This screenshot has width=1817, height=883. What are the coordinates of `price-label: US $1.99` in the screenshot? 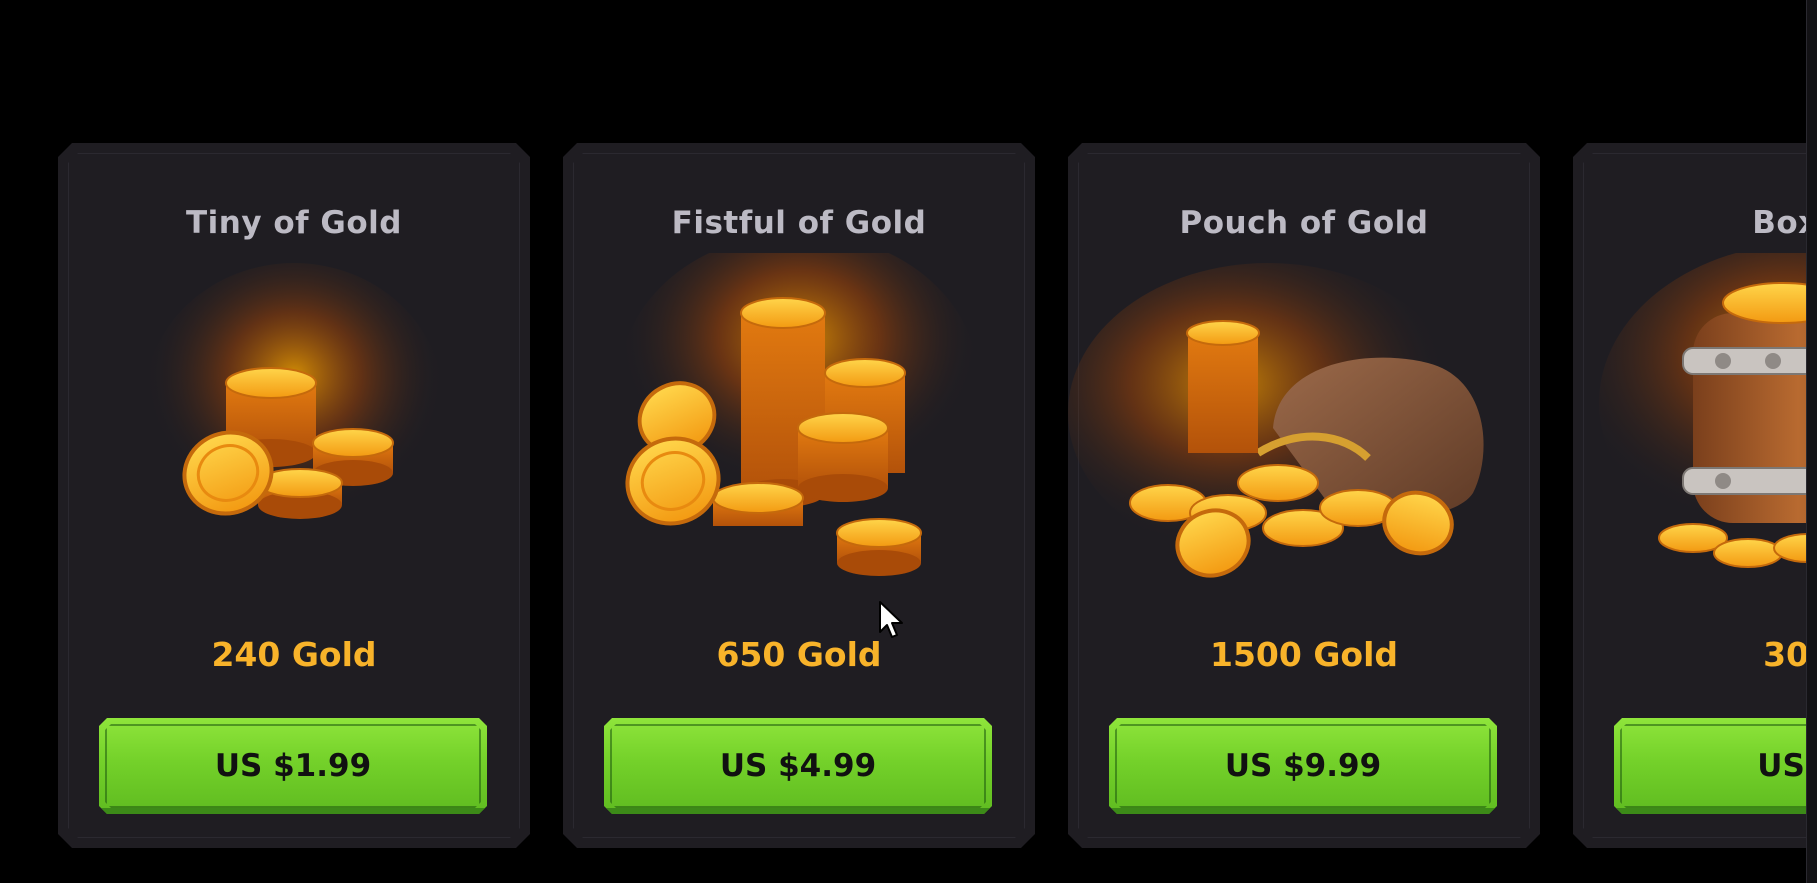 It's located at (293, 766).